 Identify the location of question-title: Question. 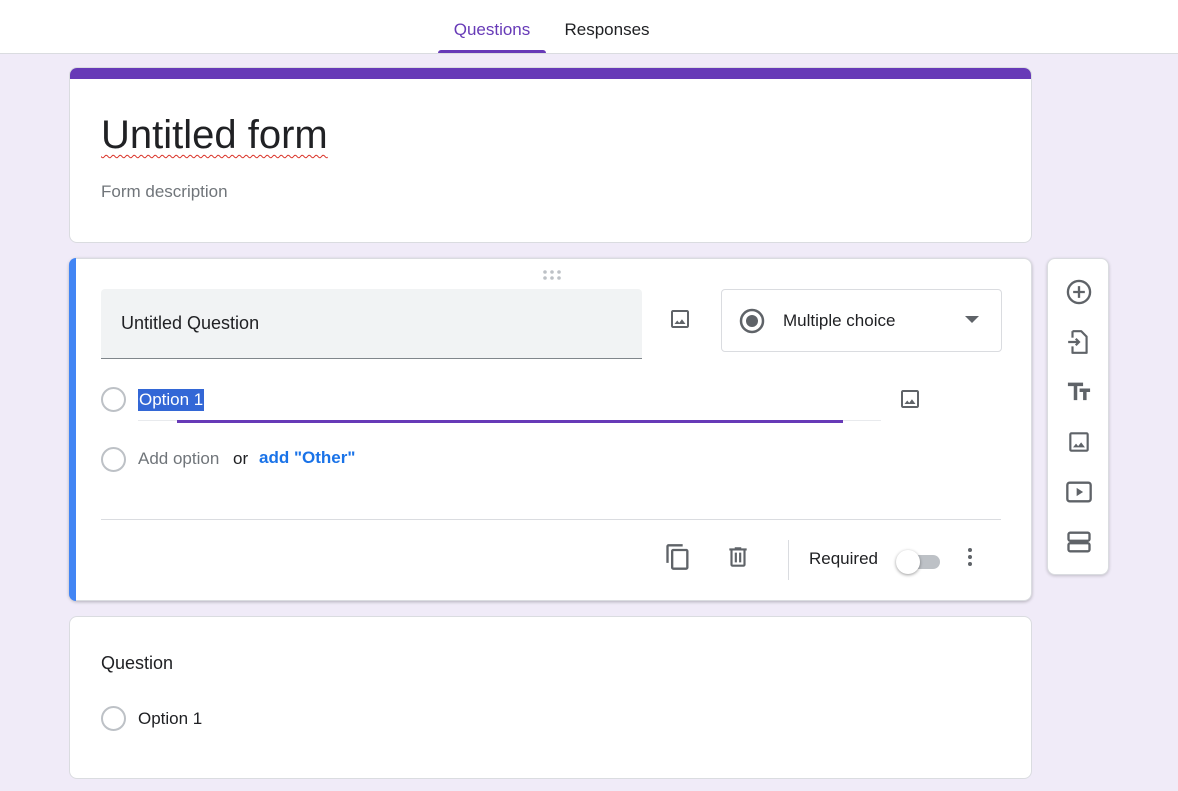
(137, 663).